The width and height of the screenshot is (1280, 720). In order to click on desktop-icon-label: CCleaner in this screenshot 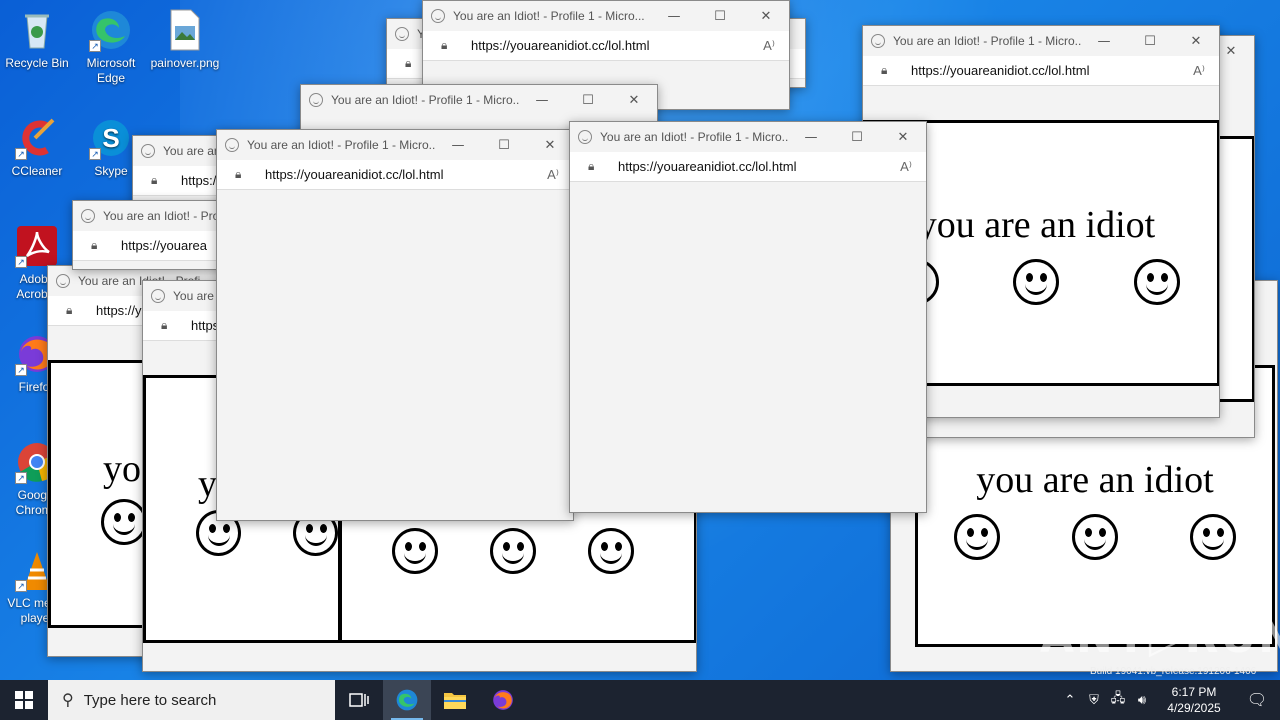, I will do `click(37, 171)`.